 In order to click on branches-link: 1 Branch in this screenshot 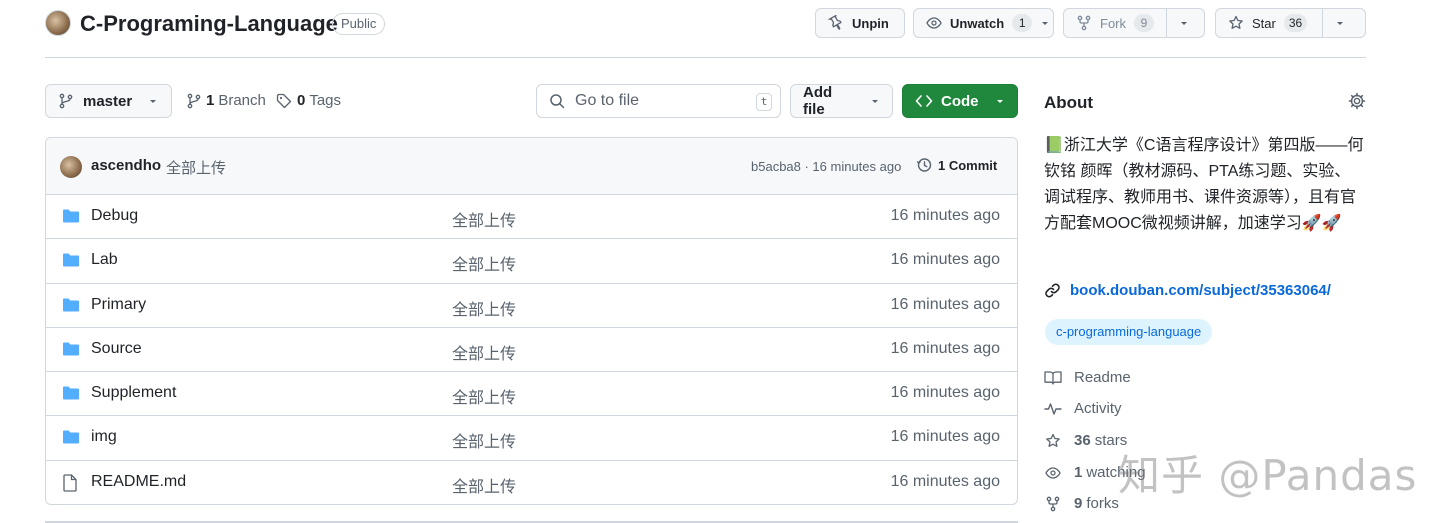, I will do `click(226, 100)`.